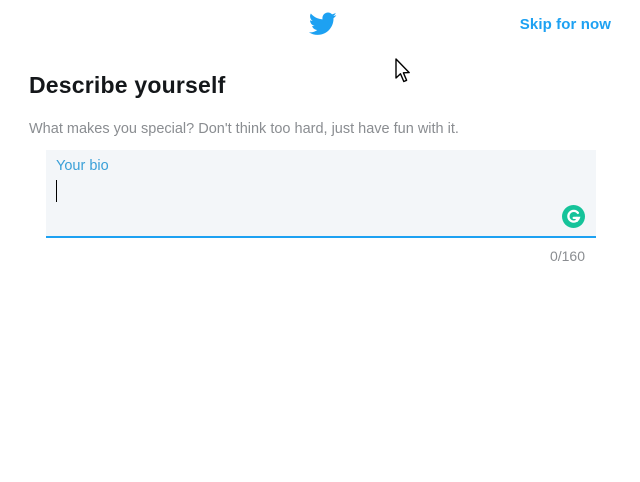 The height and width of the screenshot is (482, 640). Describe the element at coordinates (127, 85) in the screenshot. I see `page-title: Describe yourself` at that location.